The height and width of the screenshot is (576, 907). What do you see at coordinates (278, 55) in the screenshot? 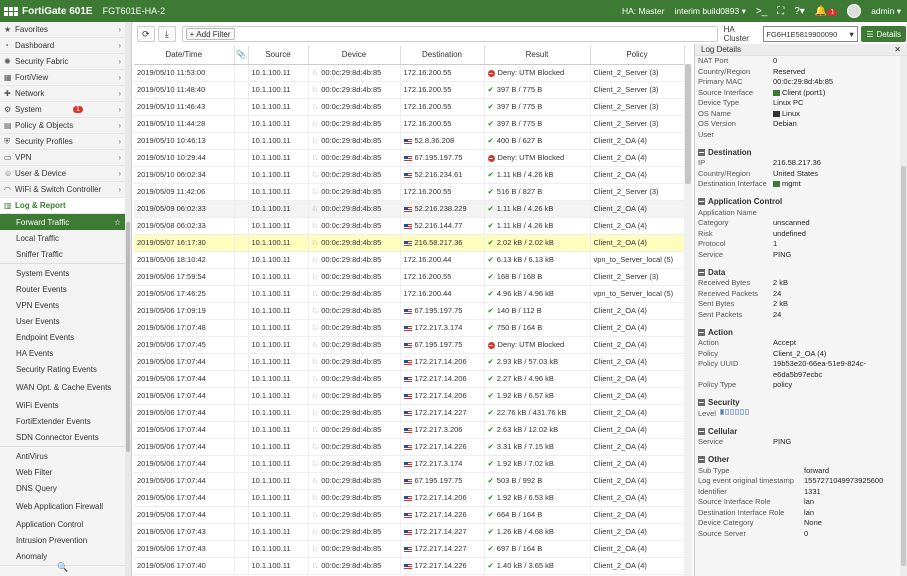
I see `col-source: Source` at bounding box center [278, 55].